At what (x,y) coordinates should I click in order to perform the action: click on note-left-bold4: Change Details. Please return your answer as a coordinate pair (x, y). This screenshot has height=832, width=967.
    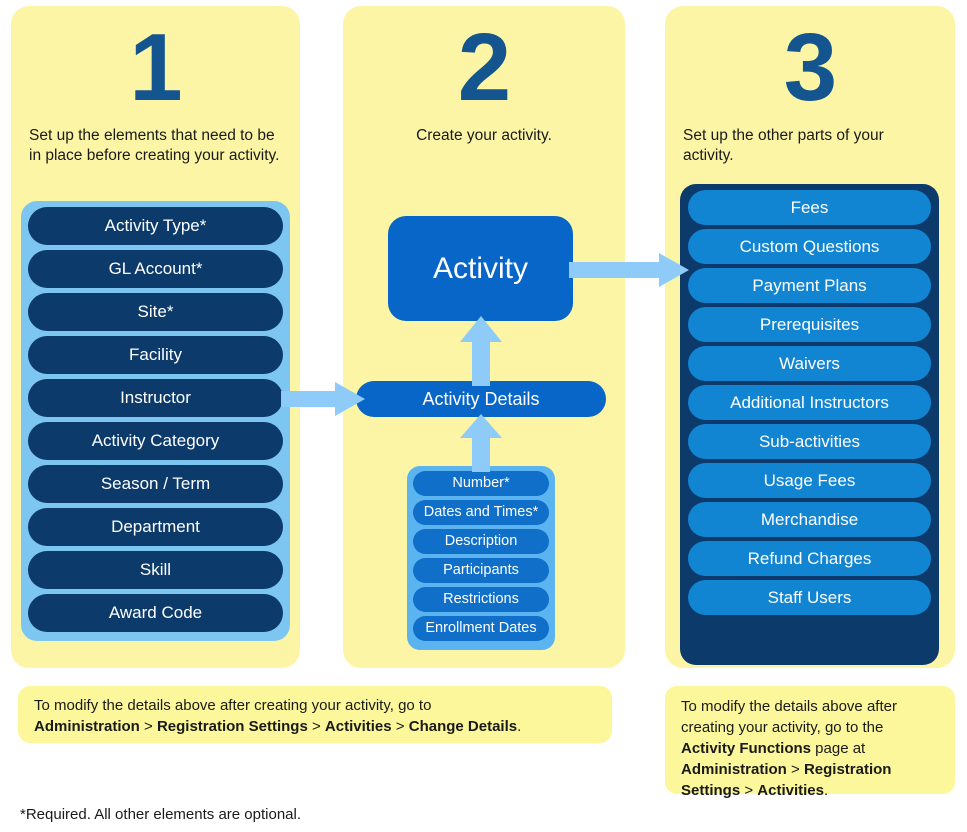
    Looking at the image, I should click on (463, 726).